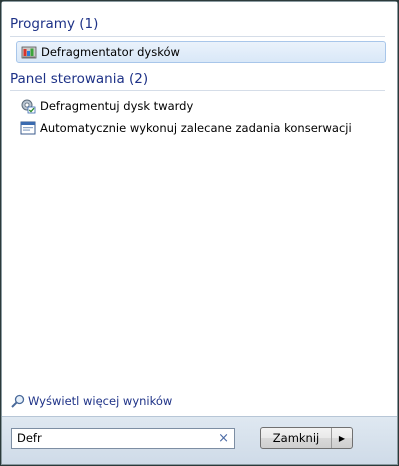 This screenshot has width=399, height=466. Describe the element at coordinates (117, 106) in the screenshot. I see `result-item-label: Defragmentuj dysk twardy` at that location.